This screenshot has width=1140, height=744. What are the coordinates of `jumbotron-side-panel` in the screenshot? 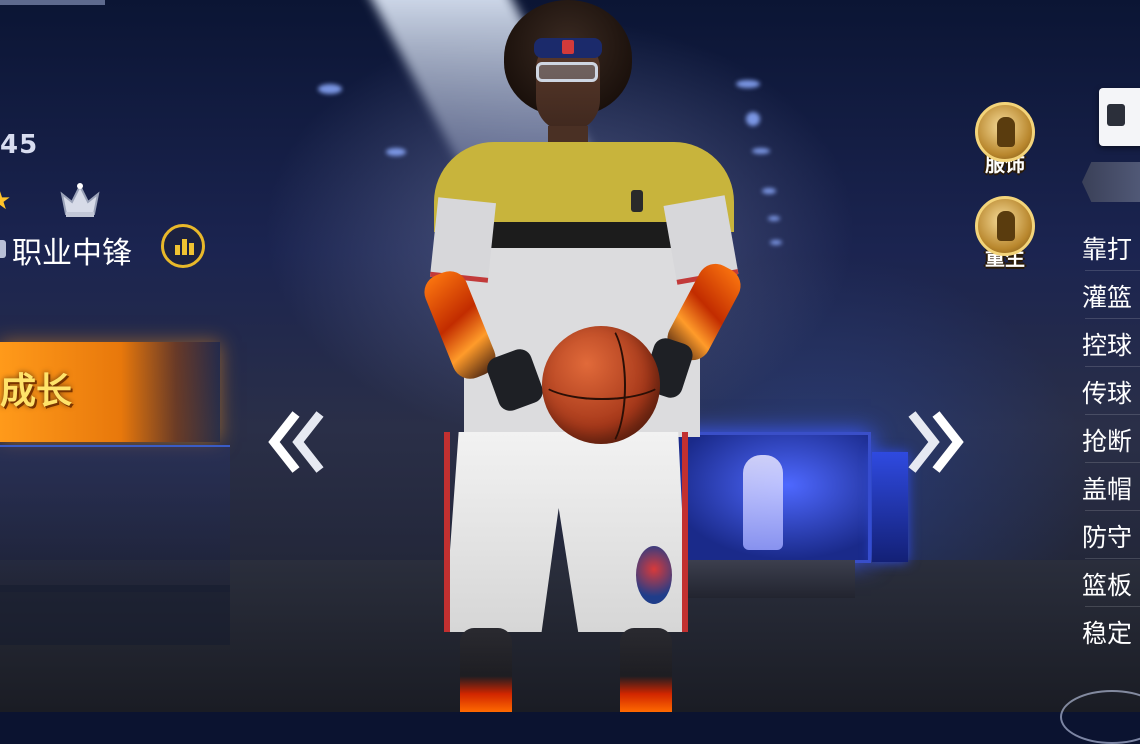 It's located at (890, 507).